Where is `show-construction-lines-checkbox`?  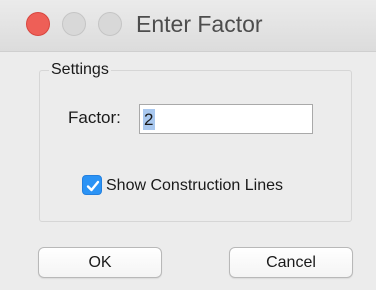
show-construction-lines-checkbox is located at coordinates (92, 185).